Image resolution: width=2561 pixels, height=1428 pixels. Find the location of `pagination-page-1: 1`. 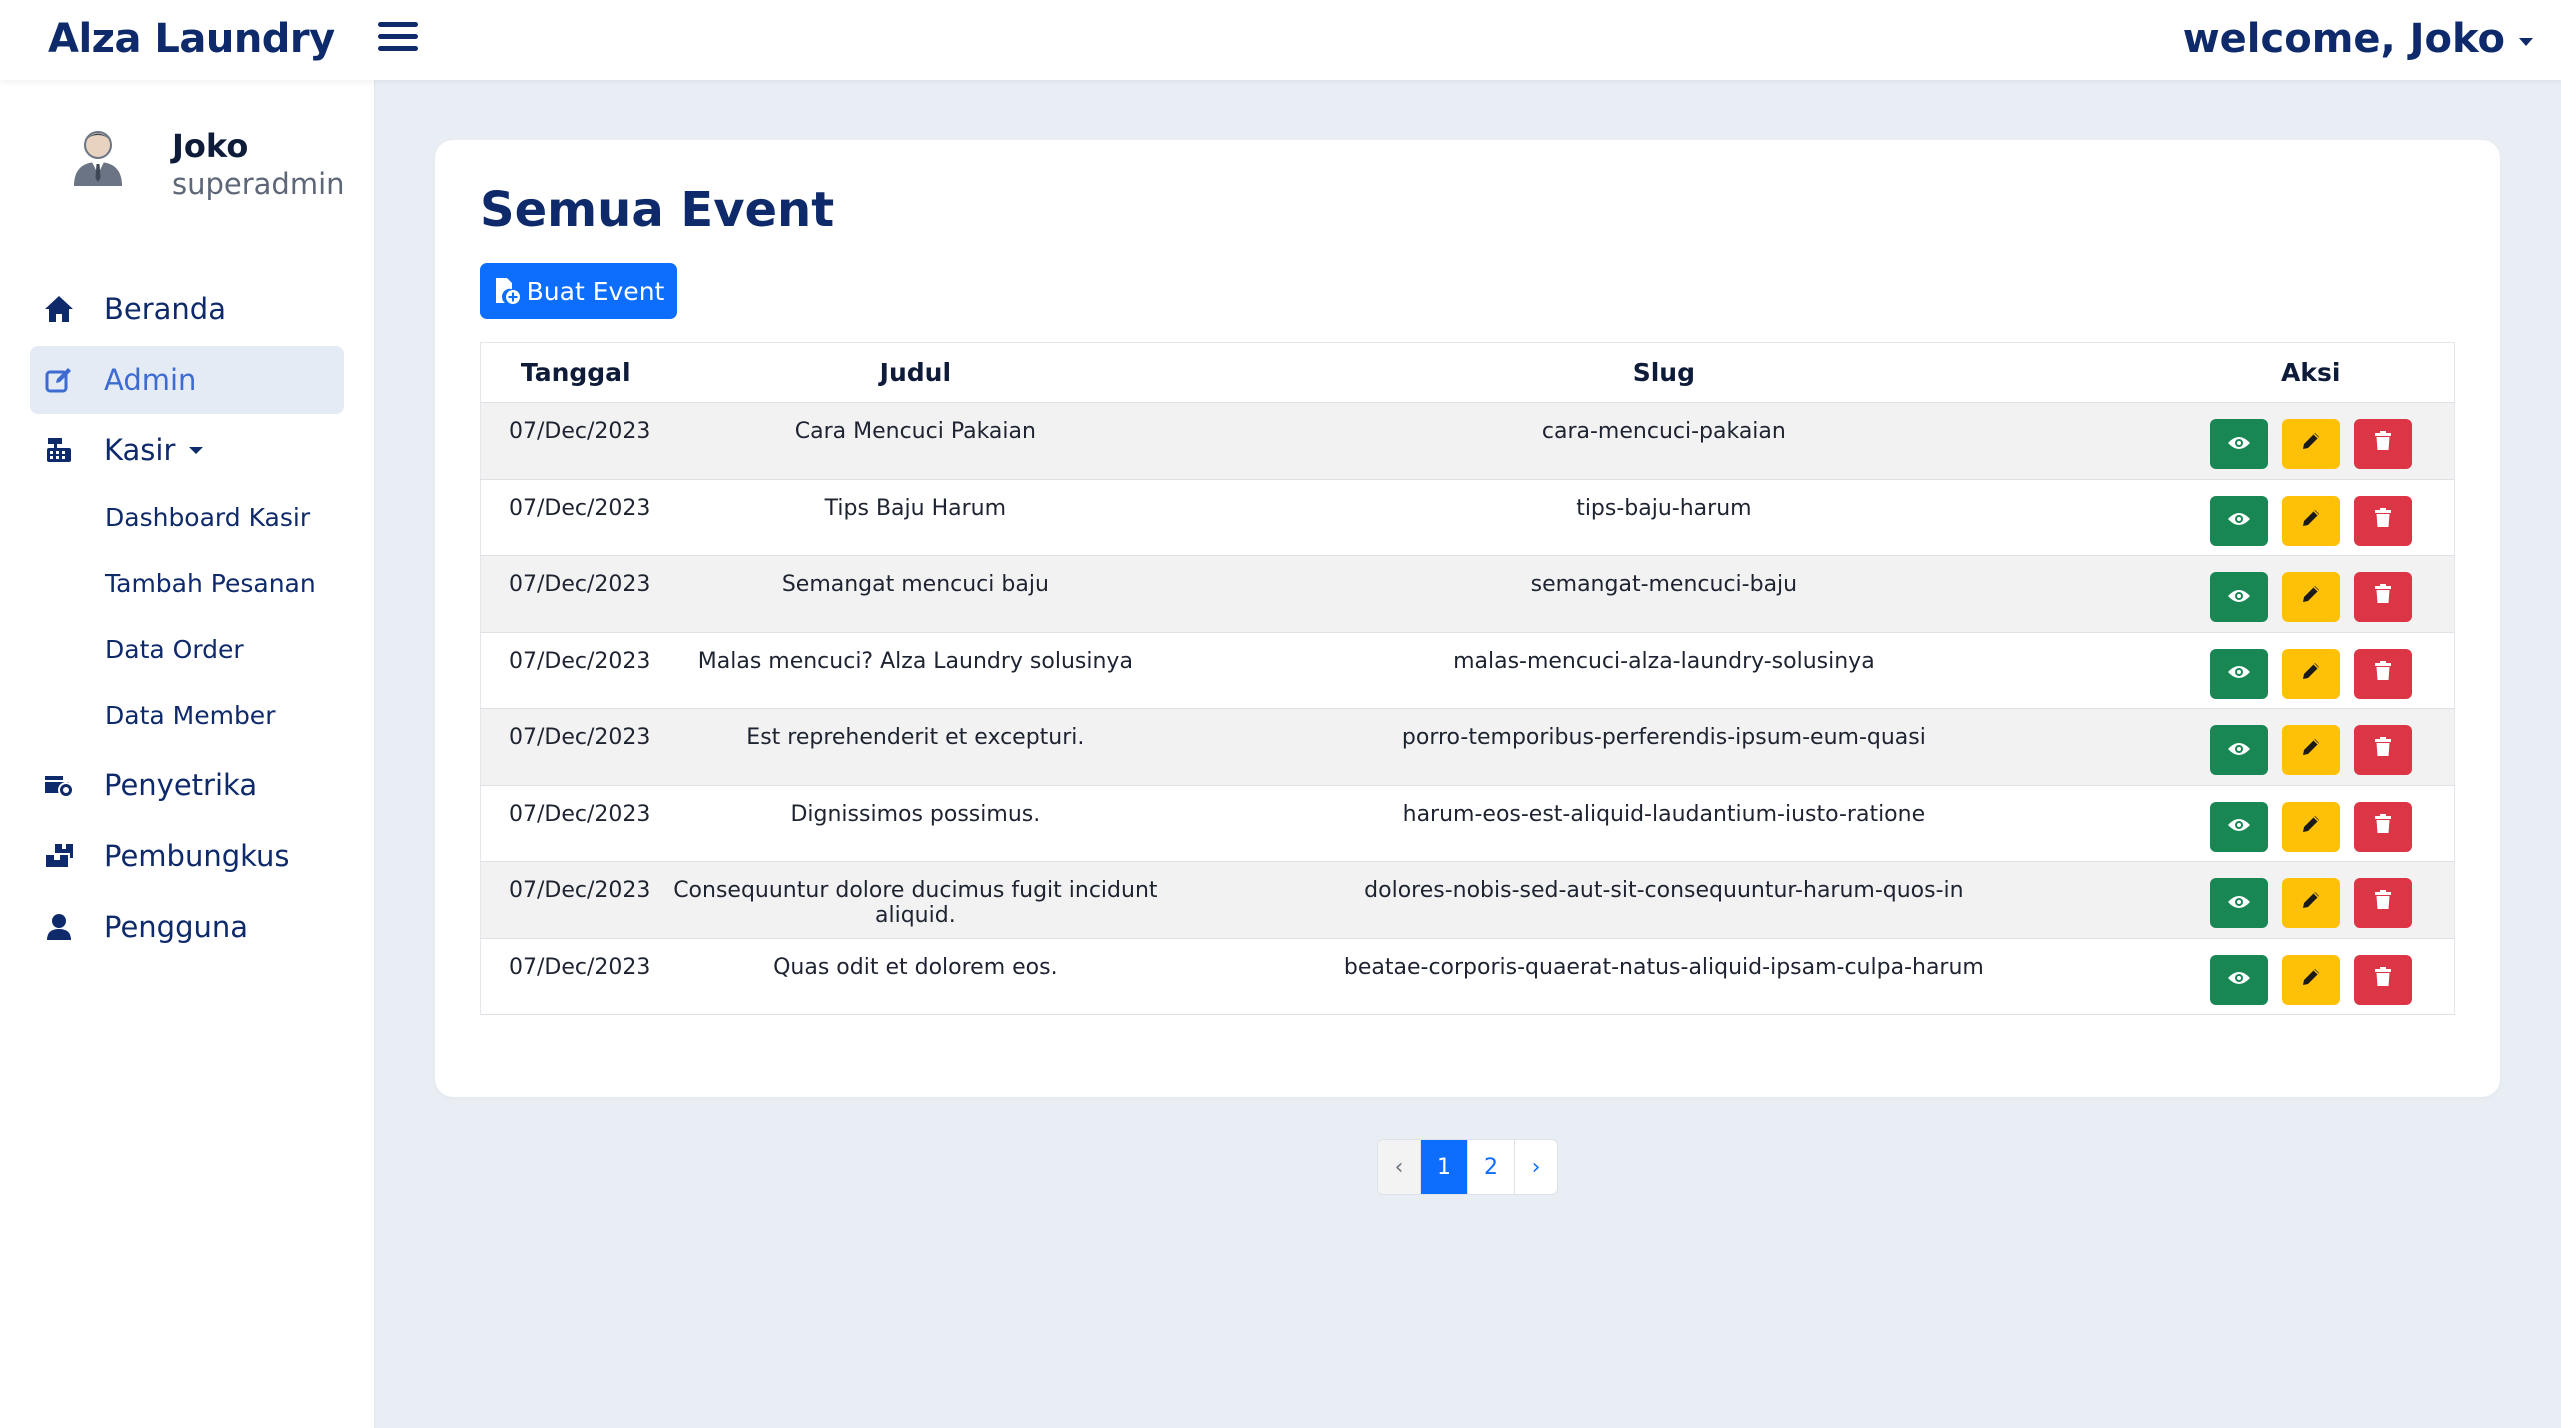

pagination-page-1: 1 is located at coordinates (1444, 1167).